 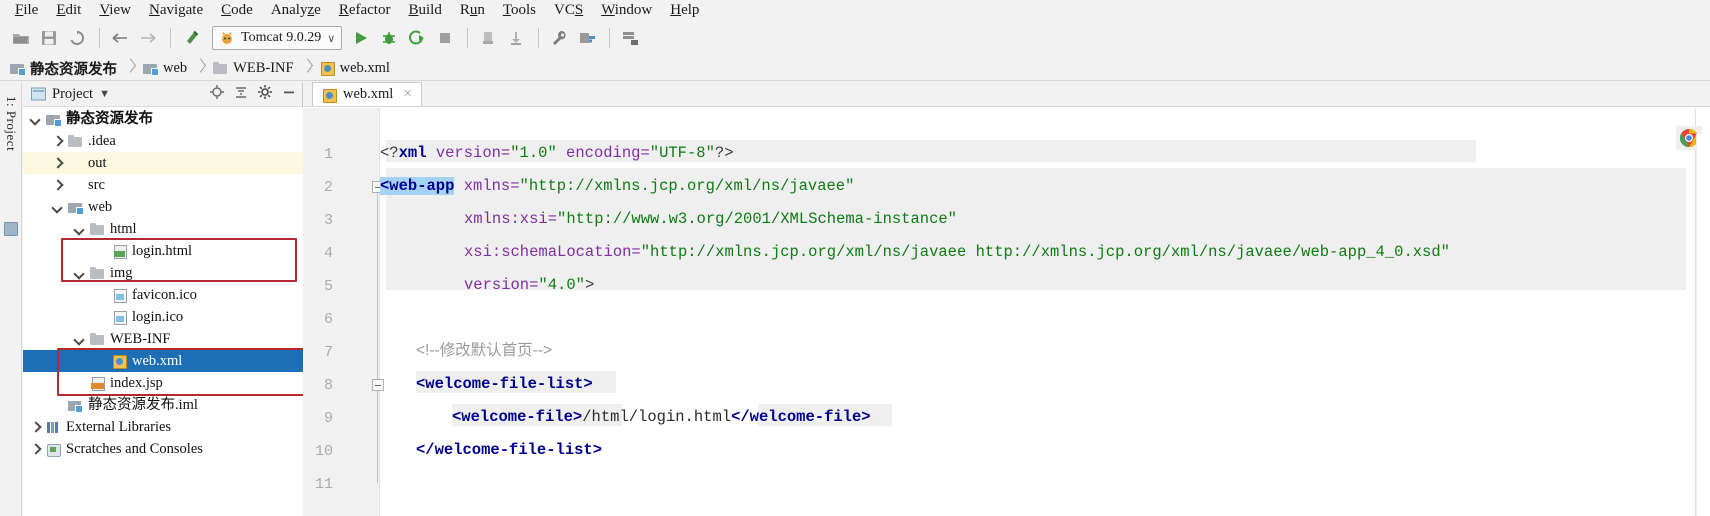 What do you see at coordinates (26, 10) in the screenshot?
I see `menu-item-file: File` at bounding box center [26, 10].